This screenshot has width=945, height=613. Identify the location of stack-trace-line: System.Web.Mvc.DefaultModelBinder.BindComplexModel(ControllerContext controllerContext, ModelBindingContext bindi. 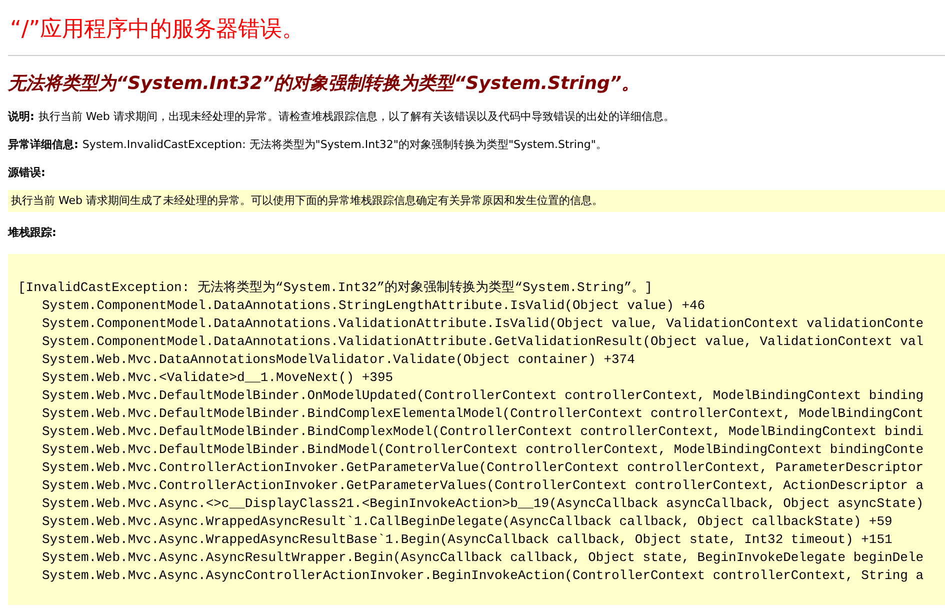
(483, 432).